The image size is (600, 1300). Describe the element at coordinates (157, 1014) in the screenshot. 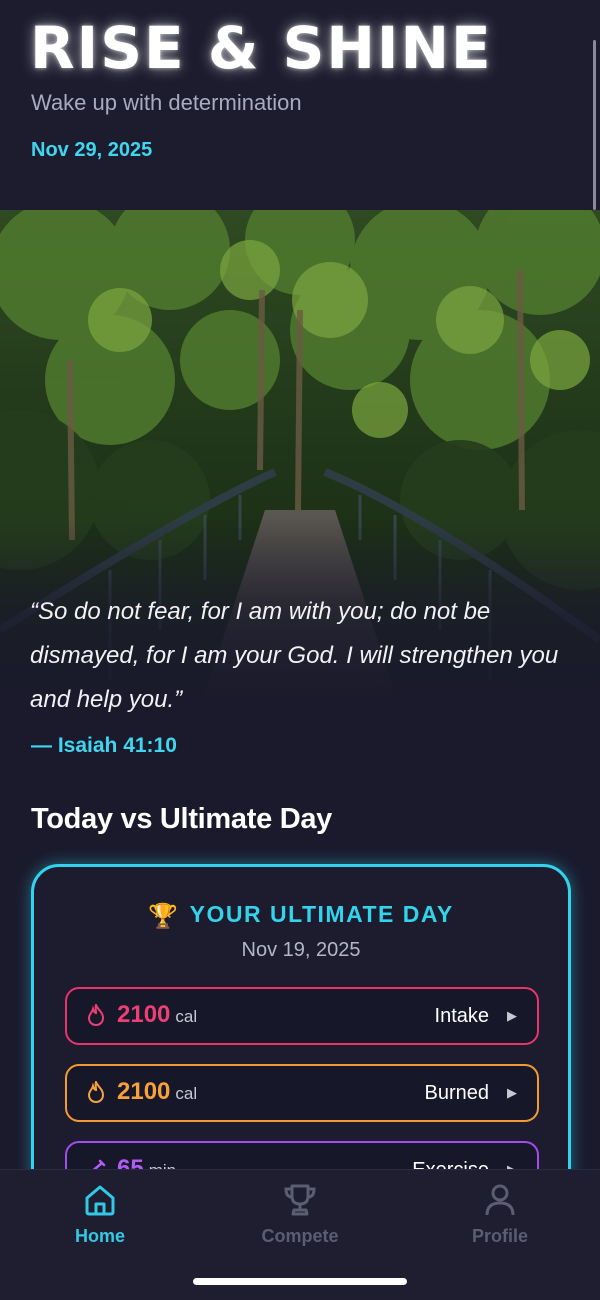

I see `intake-value: 2100 cal` at that location.